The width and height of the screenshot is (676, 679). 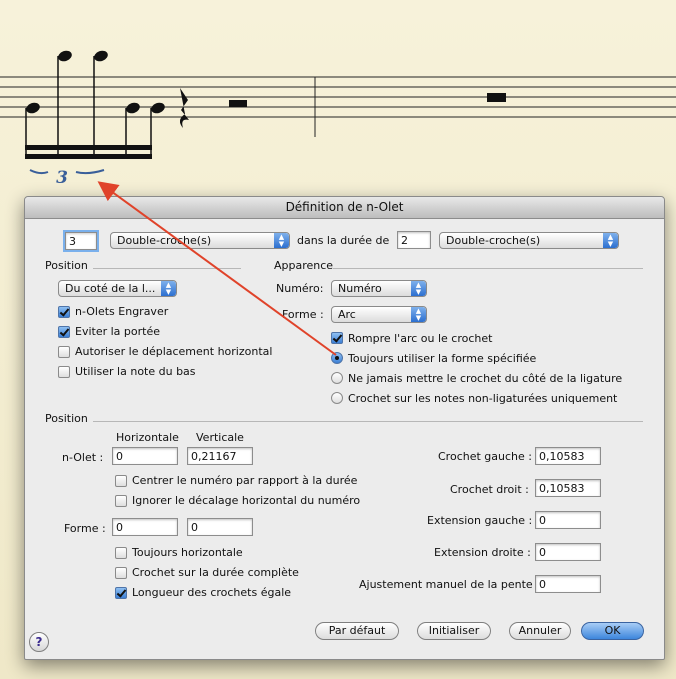 What do you see at coordinates (95, 82) in the screenshot?
I see `notes` at bounding box center [95, 82].